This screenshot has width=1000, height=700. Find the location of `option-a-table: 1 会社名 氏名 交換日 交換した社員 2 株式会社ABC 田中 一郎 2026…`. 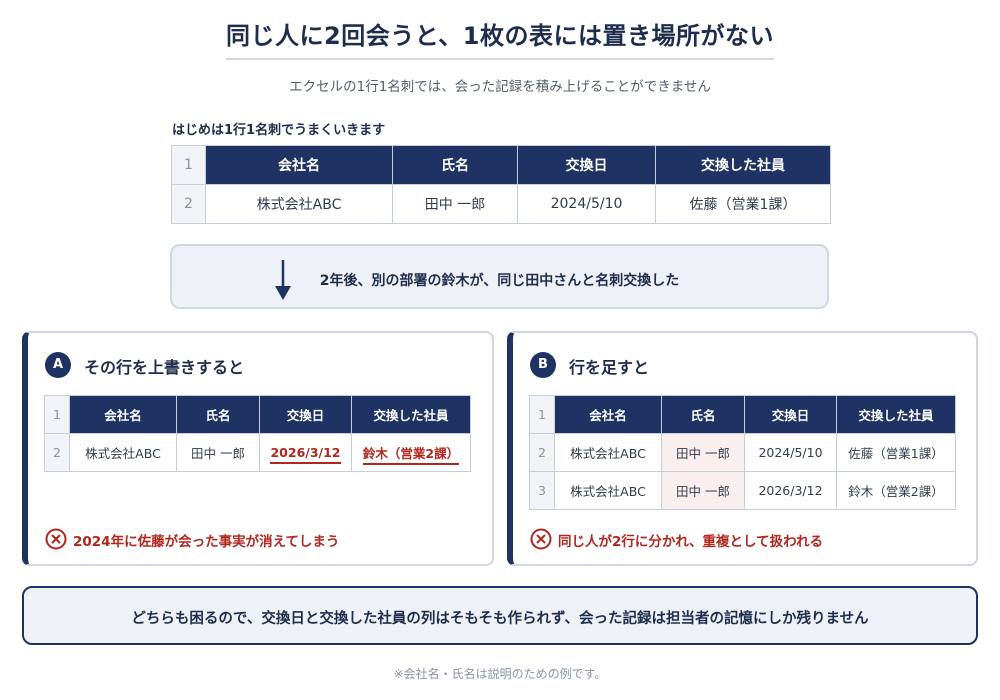

option-a-table: 1 会社名 氏名 交換日 交換した社員 2 株式会社ABC 田中 一郎 2026… is located at coordinates (257, 433).